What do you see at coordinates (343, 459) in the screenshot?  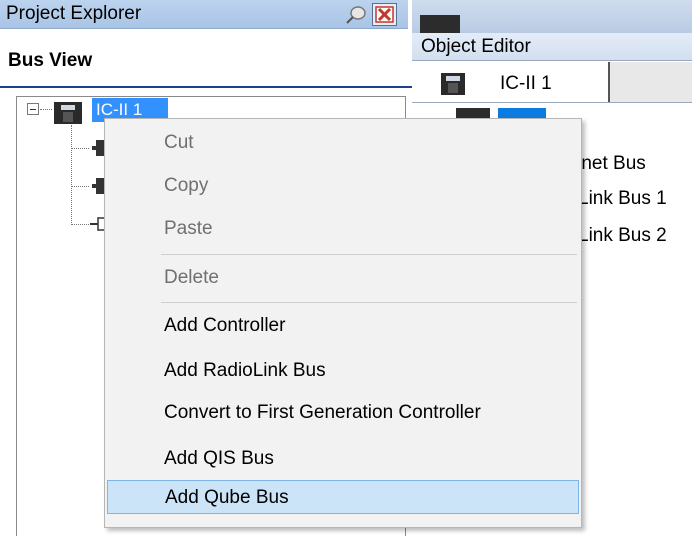 I see `menu-item-add-qis-bus: Add QIS Bus` at bounding box center [343, 459].